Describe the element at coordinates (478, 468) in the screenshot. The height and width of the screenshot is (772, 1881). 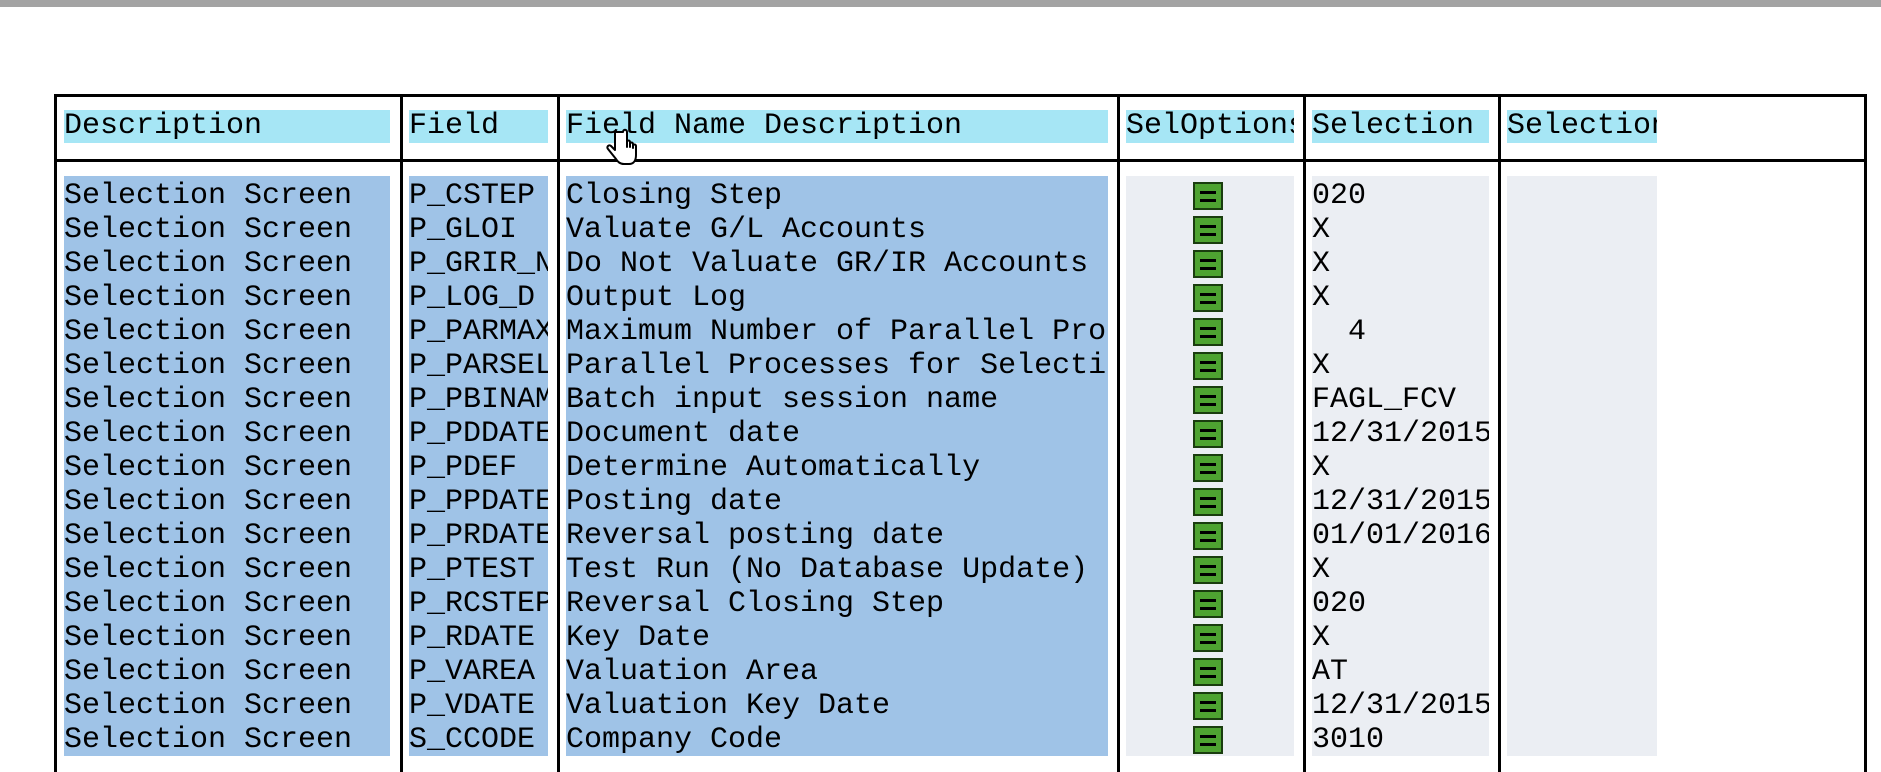
I see `cell-field: P_PDEF` at that location.